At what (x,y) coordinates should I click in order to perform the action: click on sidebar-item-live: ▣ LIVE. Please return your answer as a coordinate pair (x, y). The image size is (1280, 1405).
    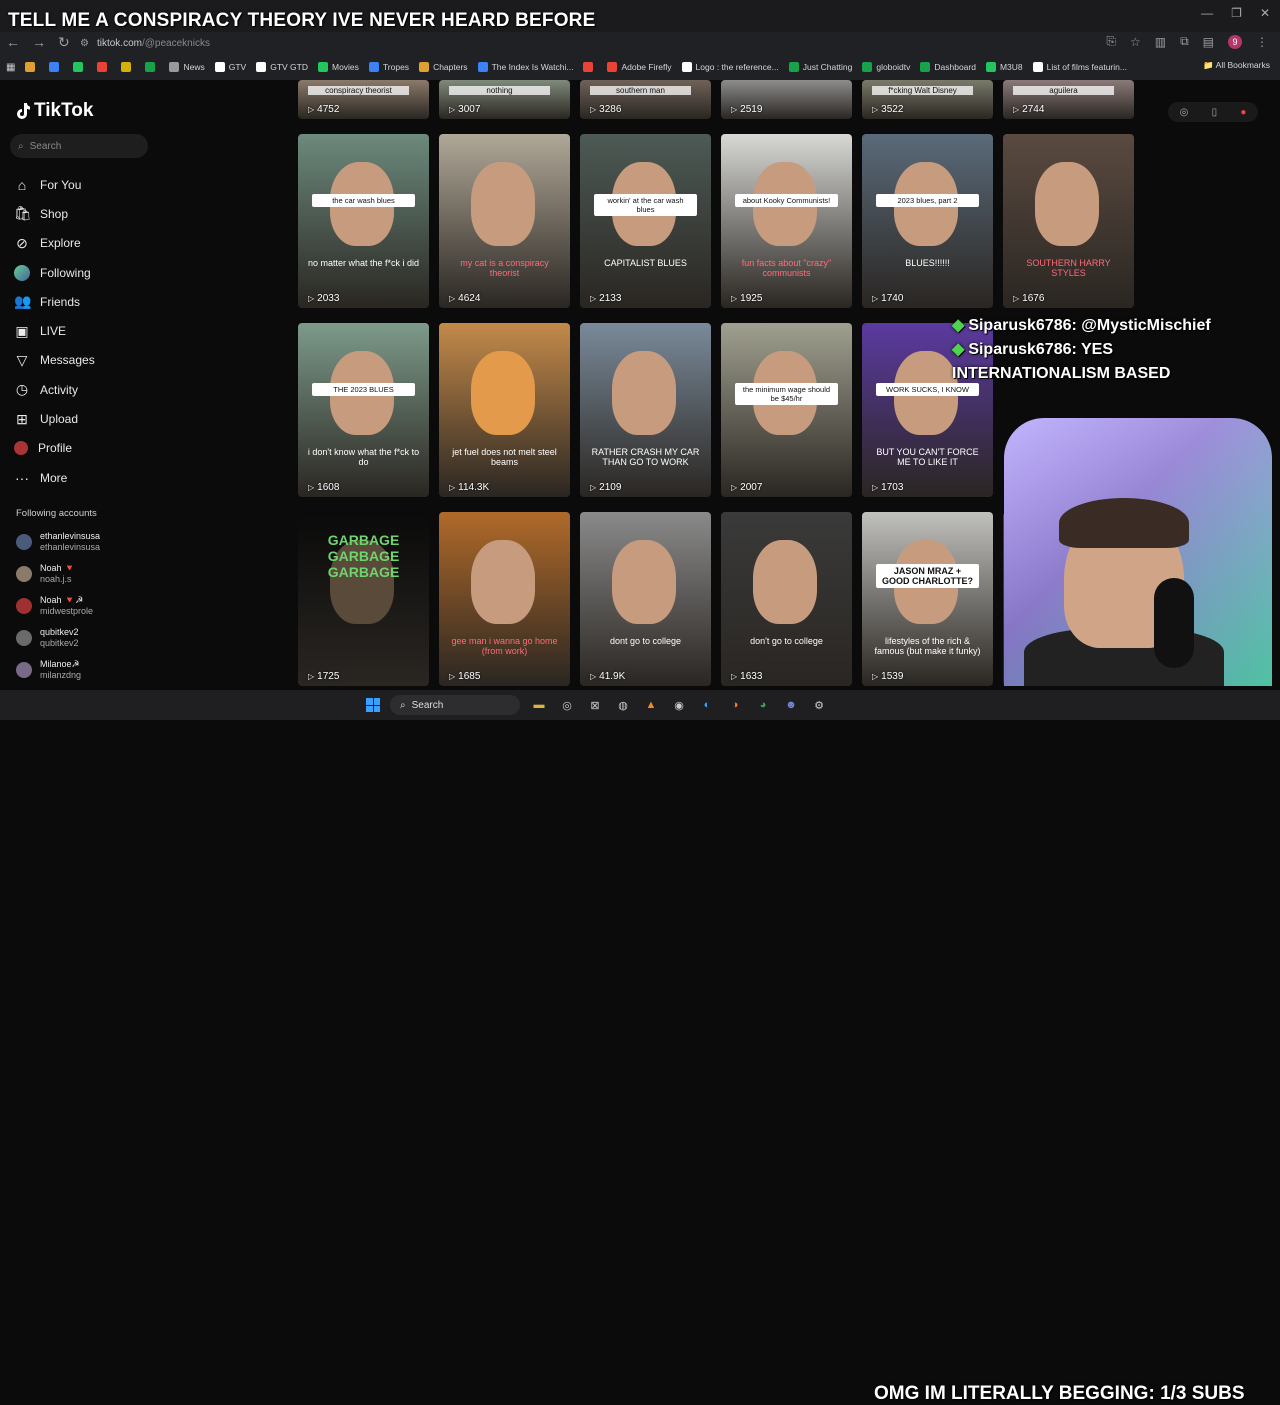
    Looking at the image, I should click on (54, 330).